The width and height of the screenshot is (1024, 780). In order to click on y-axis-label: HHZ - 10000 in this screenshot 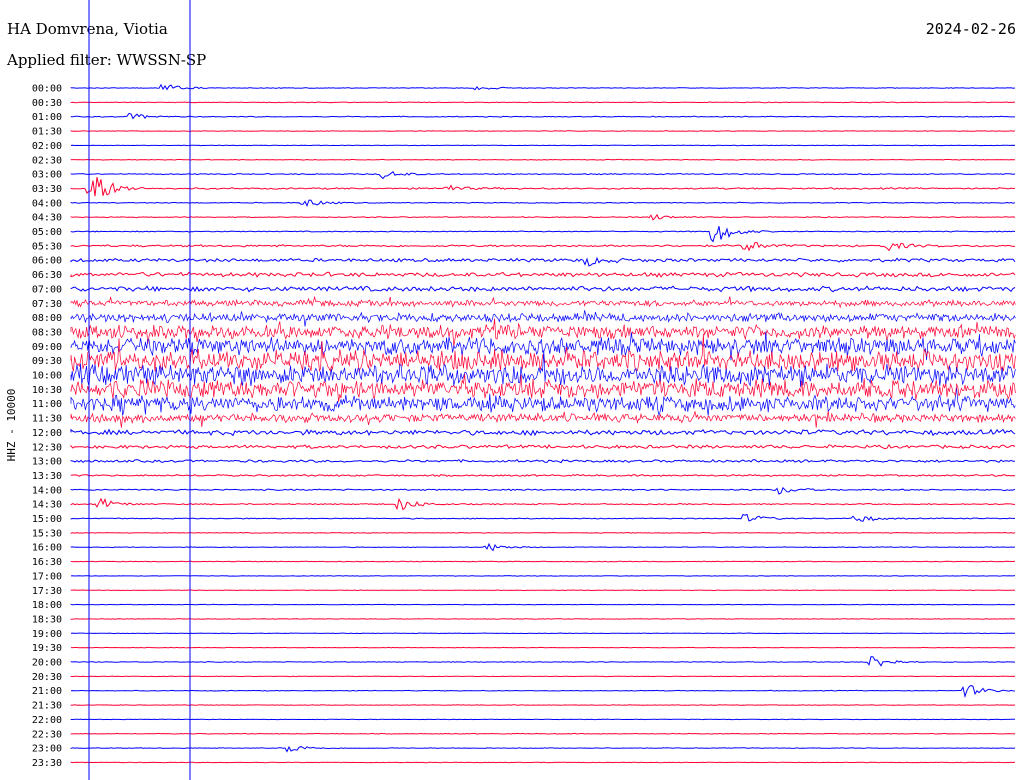, I will do `click(11, 425)`.